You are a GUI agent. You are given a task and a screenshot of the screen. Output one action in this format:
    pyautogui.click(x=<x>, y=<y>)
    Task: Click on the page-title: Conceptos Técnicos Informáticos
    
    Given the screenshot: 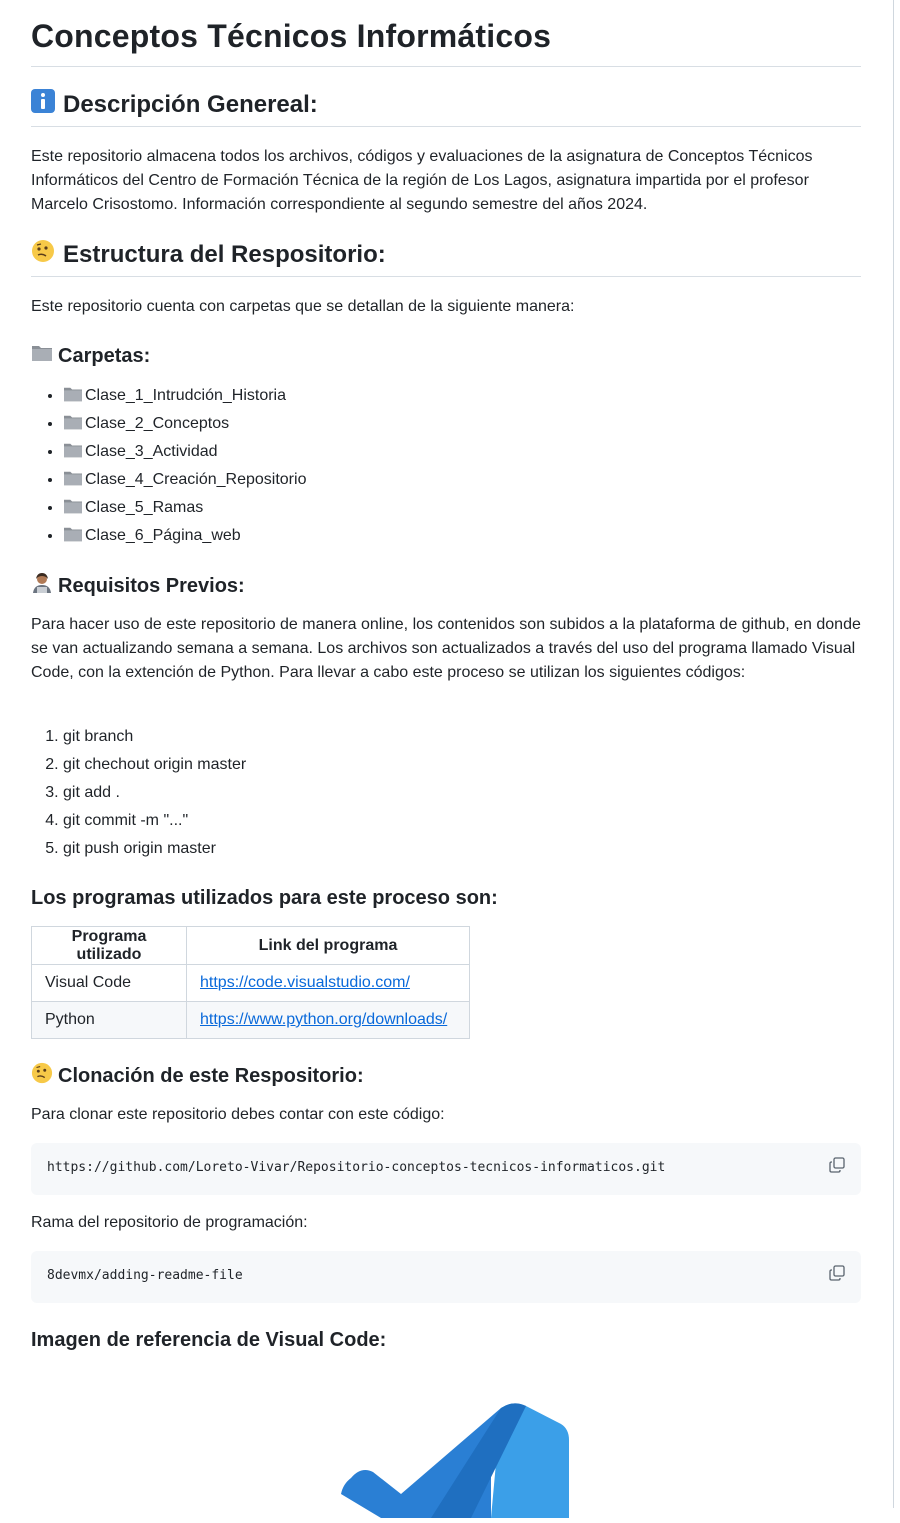 What is the action you would take?
    pyautogui.click(x=446, y=40)
    